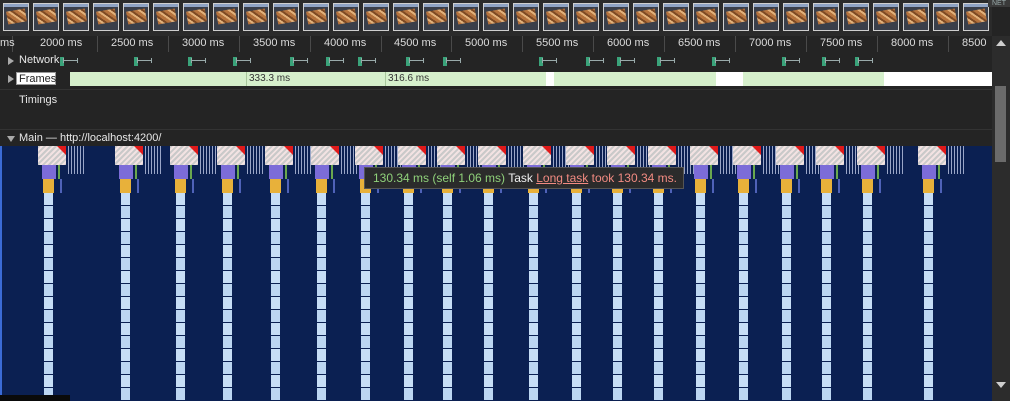 The height and width of the screenshot is (401, 1010). I want to click on triangle-down-icon, so click(11, 139).